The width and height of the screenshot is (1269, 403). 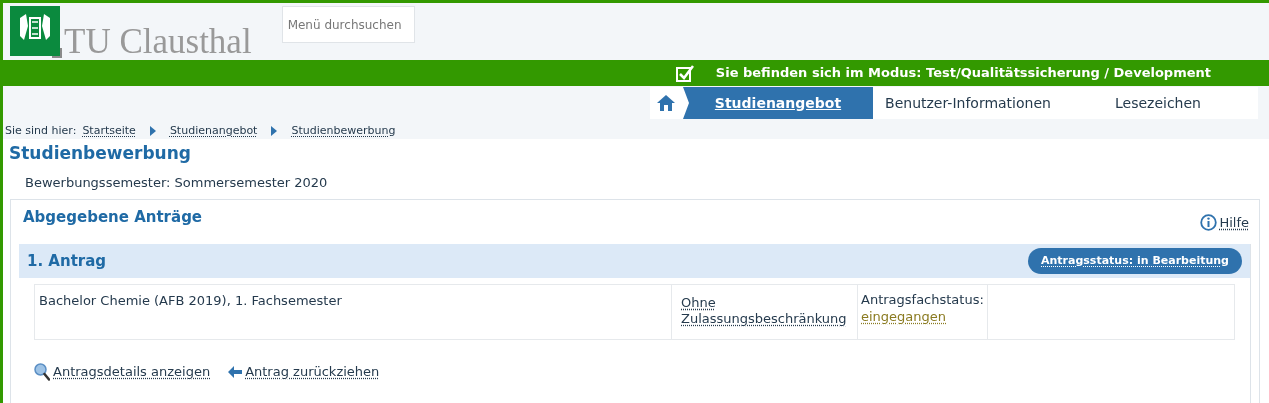 I want to click on magnifier-icon, so click(x=42, y=371).